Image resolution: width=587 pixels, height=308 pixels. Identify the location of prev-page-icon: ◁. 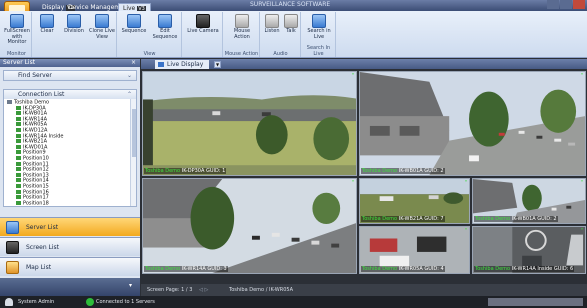
(201, 290).